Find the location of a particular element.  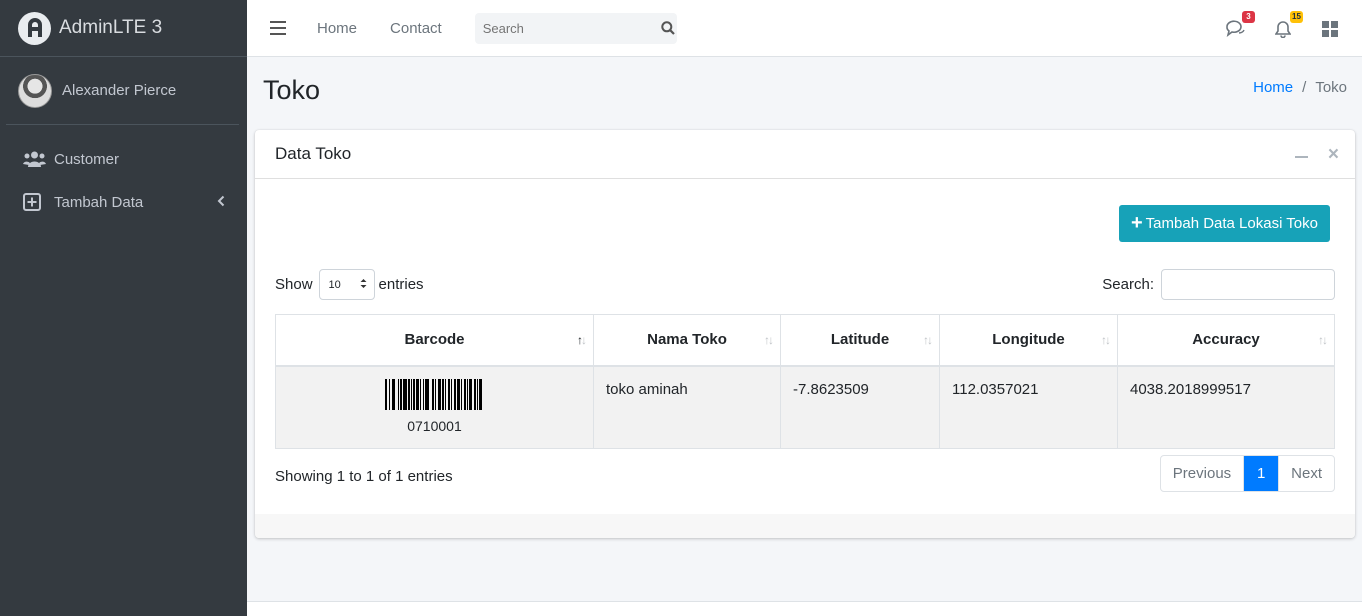

column-header-label: Nama Toko is located at coordinates (687, 340).